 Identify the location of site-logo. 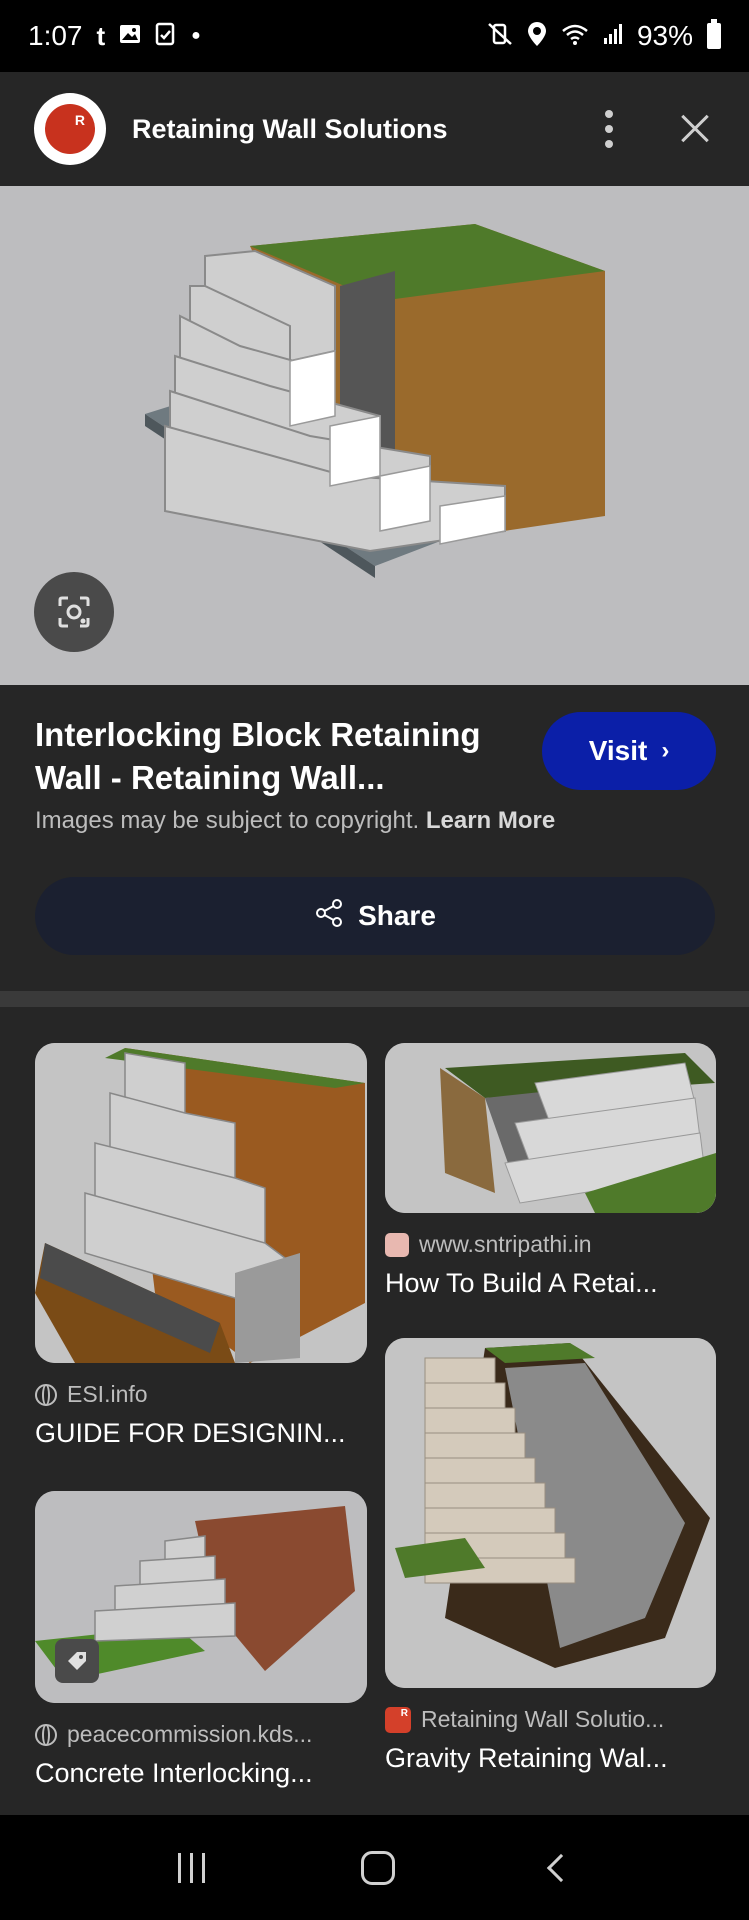
(70, 129).